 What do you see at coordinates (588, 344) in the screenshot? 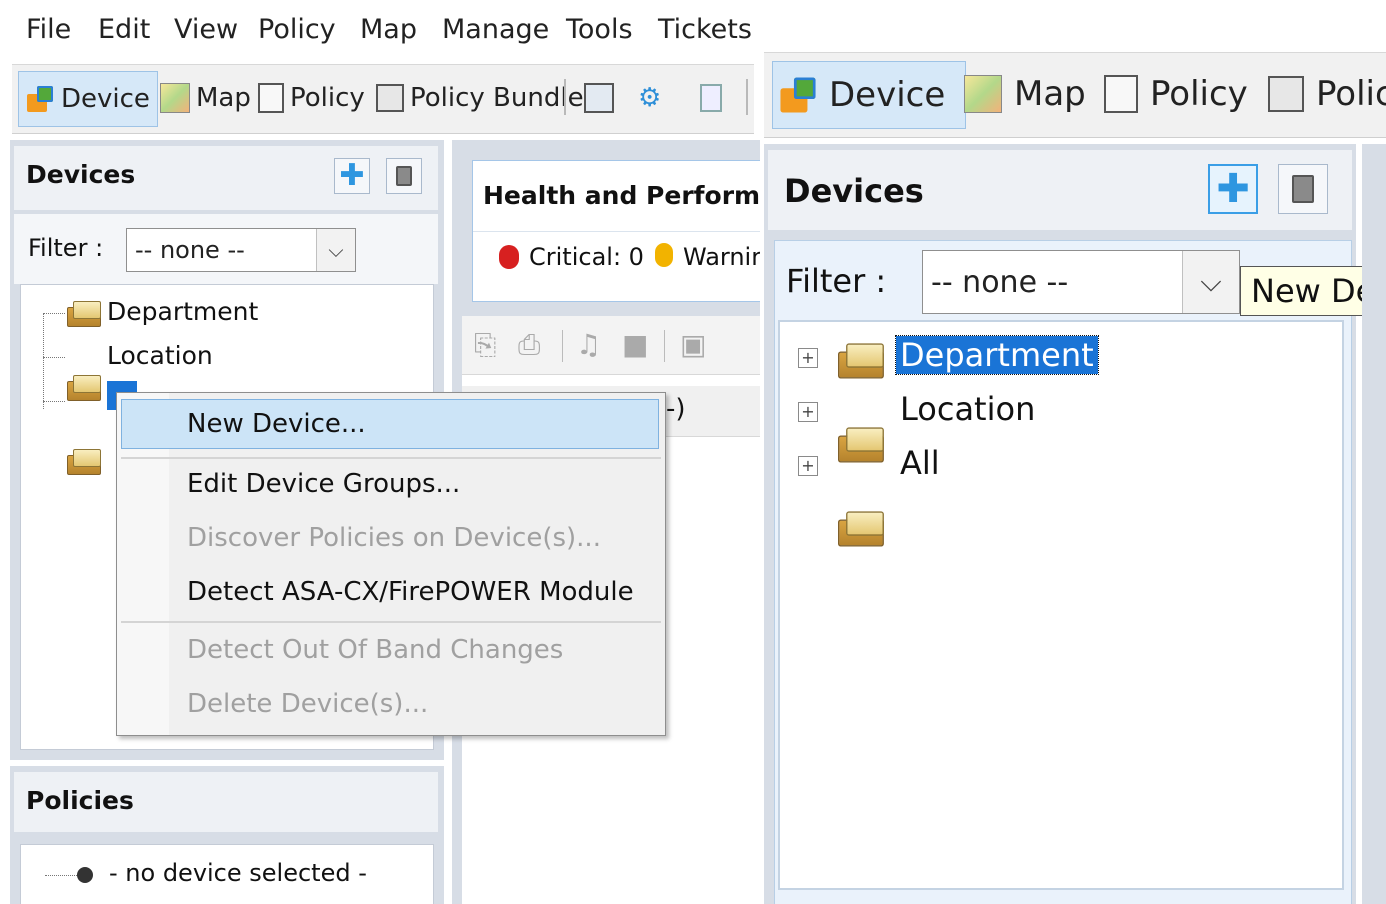
I see `bell-icon: ♫` at bounding box center [588, 344].